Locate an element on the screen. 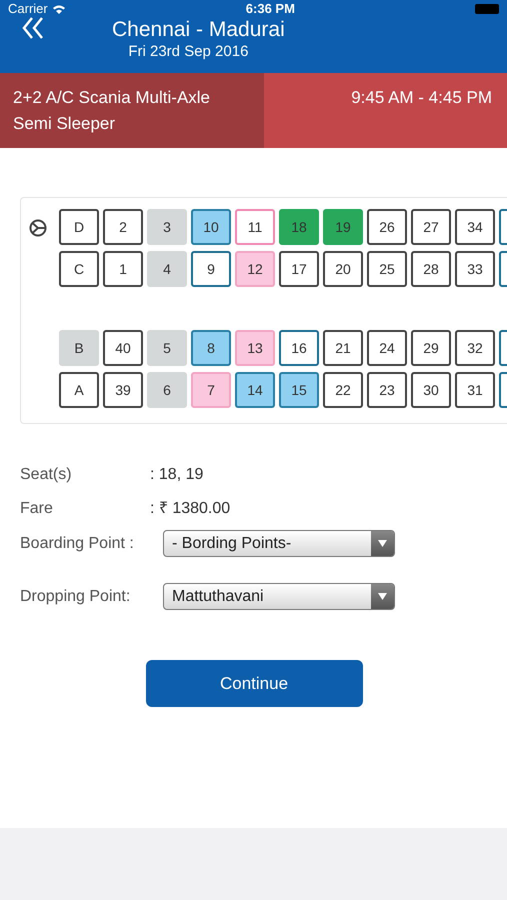 Image resolution: width=507 pixels, height=900 pixels. seat: 15 is located at coordinates (299, 390).